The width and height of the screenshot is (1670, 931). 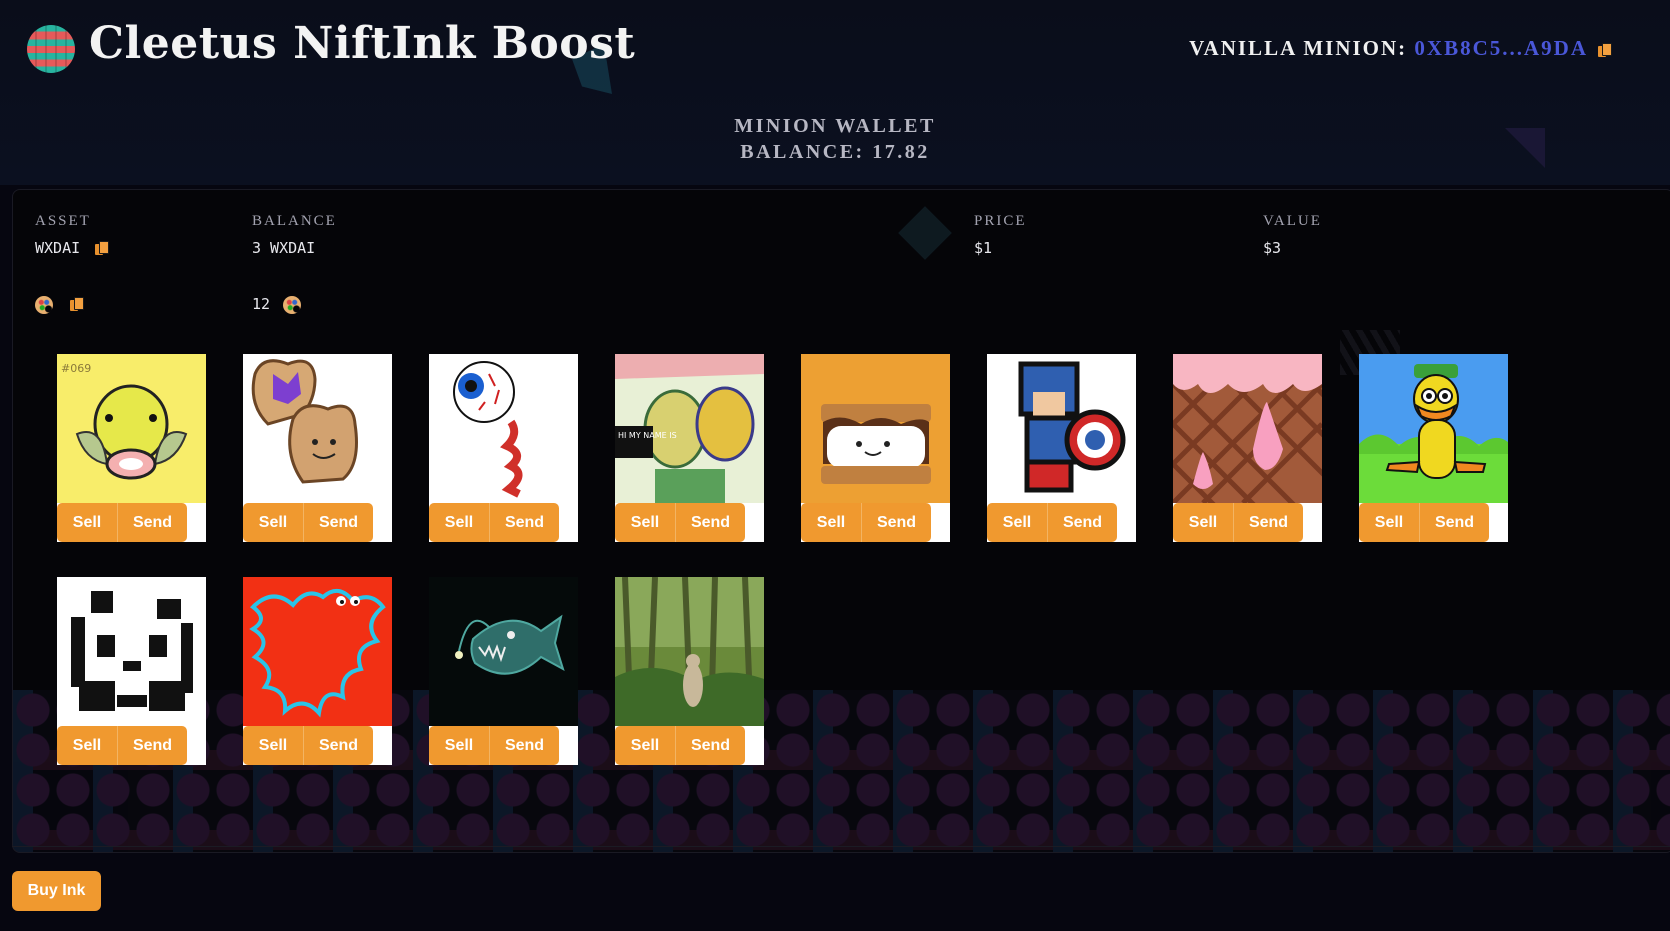 I want to click on nft-image-ice-cream-cone, so click(x=1247, y=428).